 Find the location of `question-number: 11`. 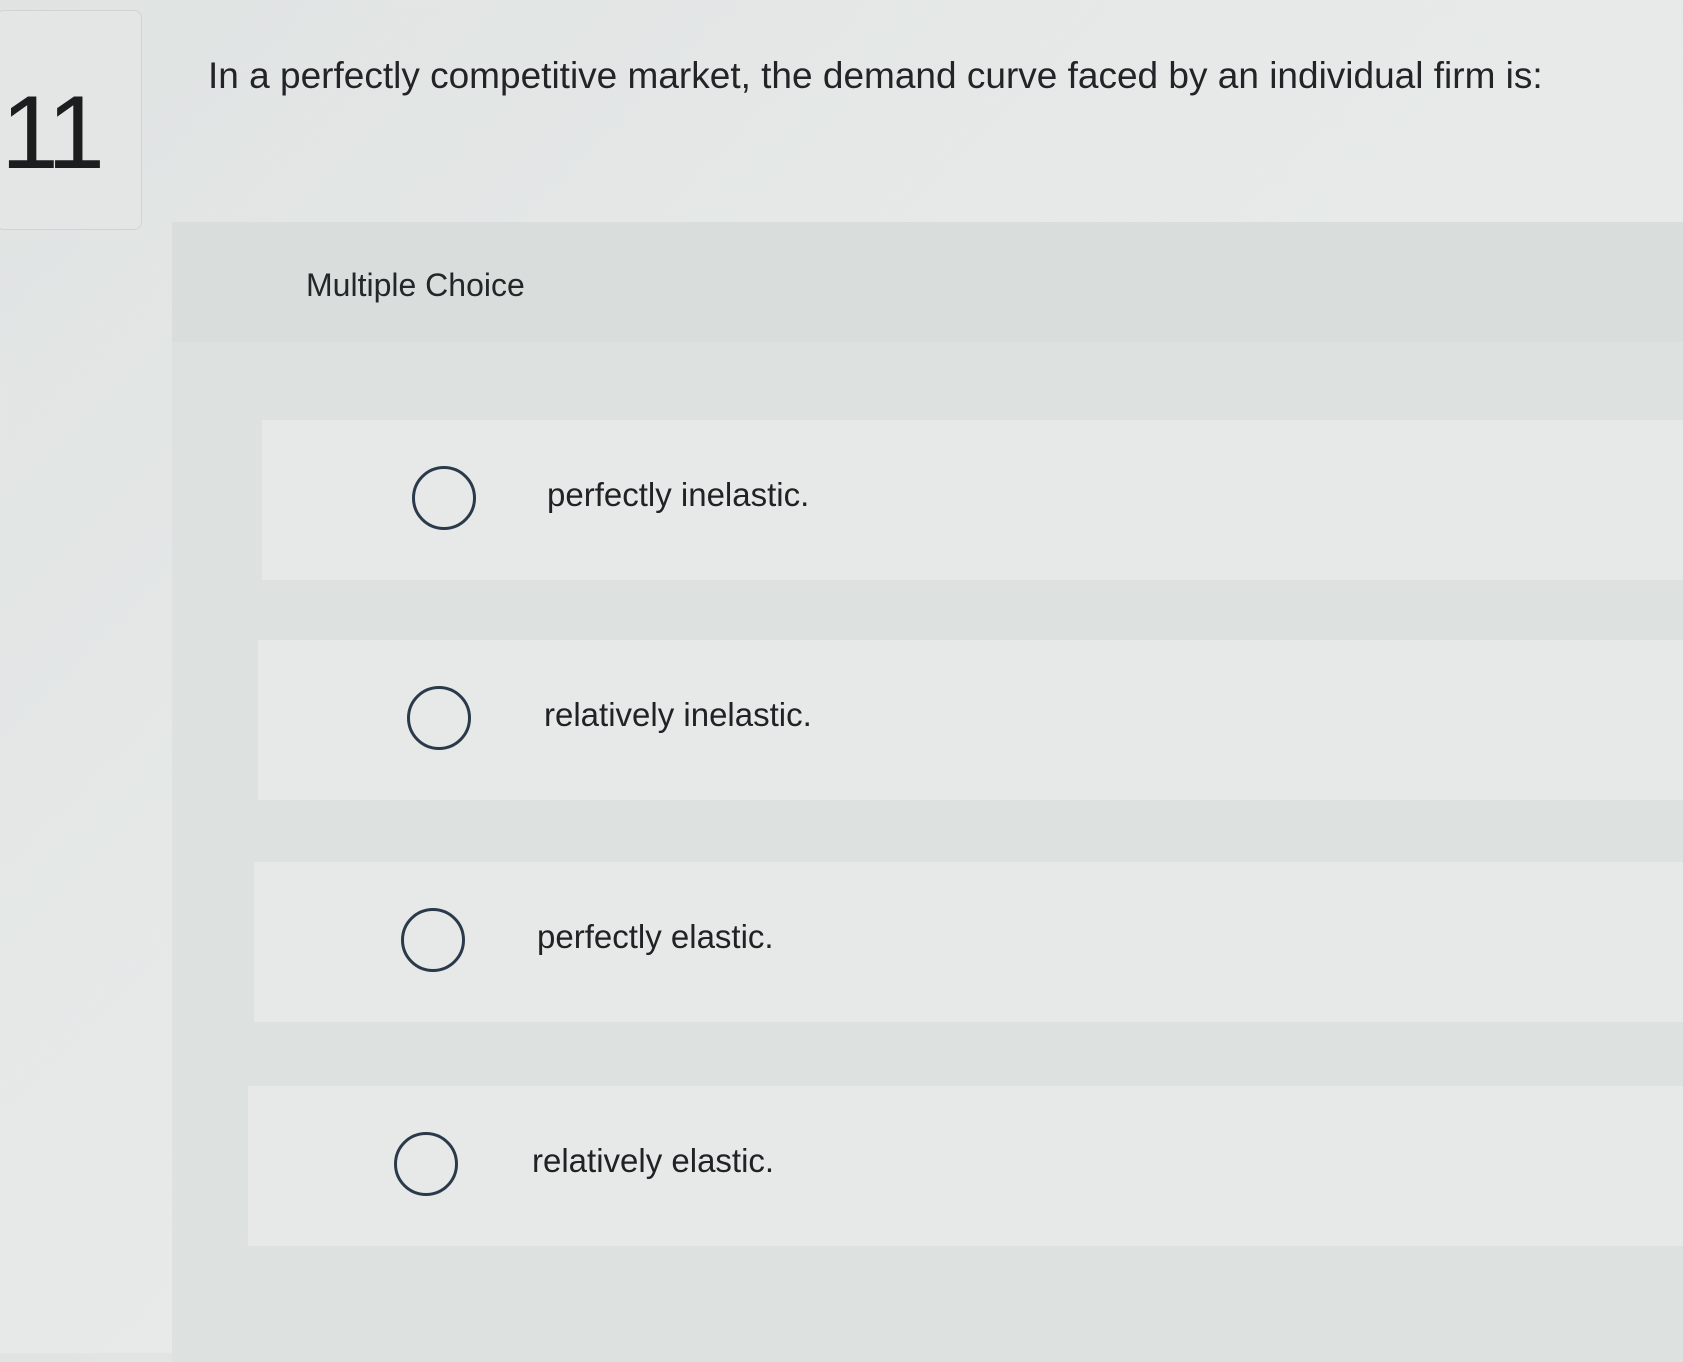

question-number: 11 is located at coordinates (53, 133).